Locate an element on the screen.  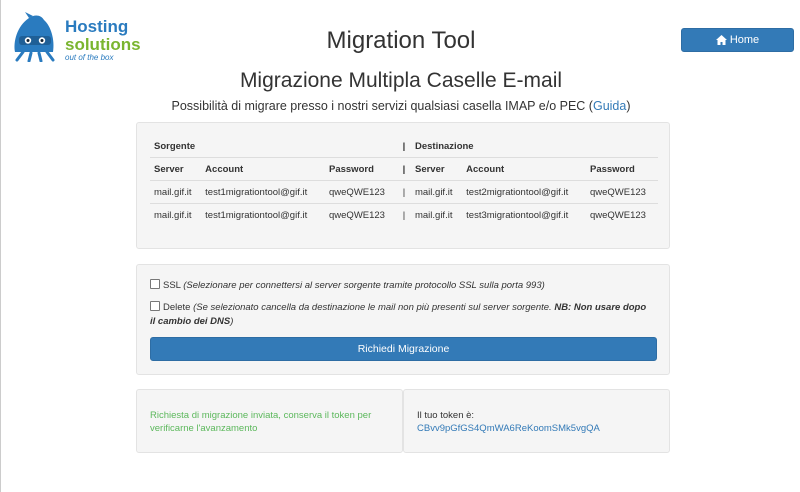
home-button-label: Home is located at coordinates (744, 40).